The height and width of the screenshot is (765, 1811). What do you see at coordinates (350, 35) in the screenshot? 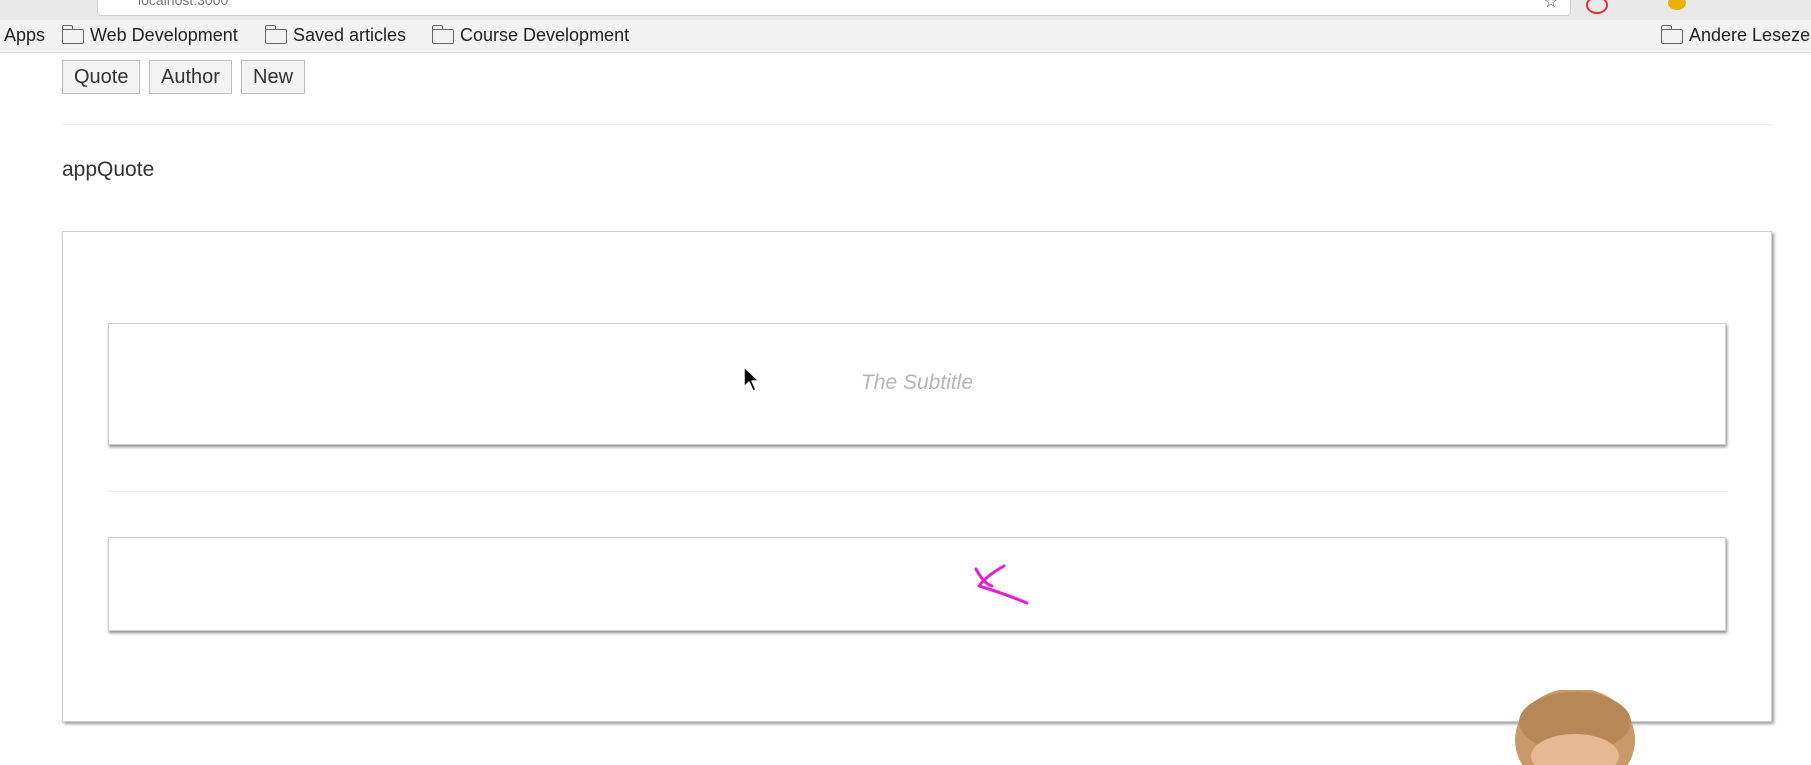
I see `bookmark-label: Saved articles` at bounding box center [350, 35].